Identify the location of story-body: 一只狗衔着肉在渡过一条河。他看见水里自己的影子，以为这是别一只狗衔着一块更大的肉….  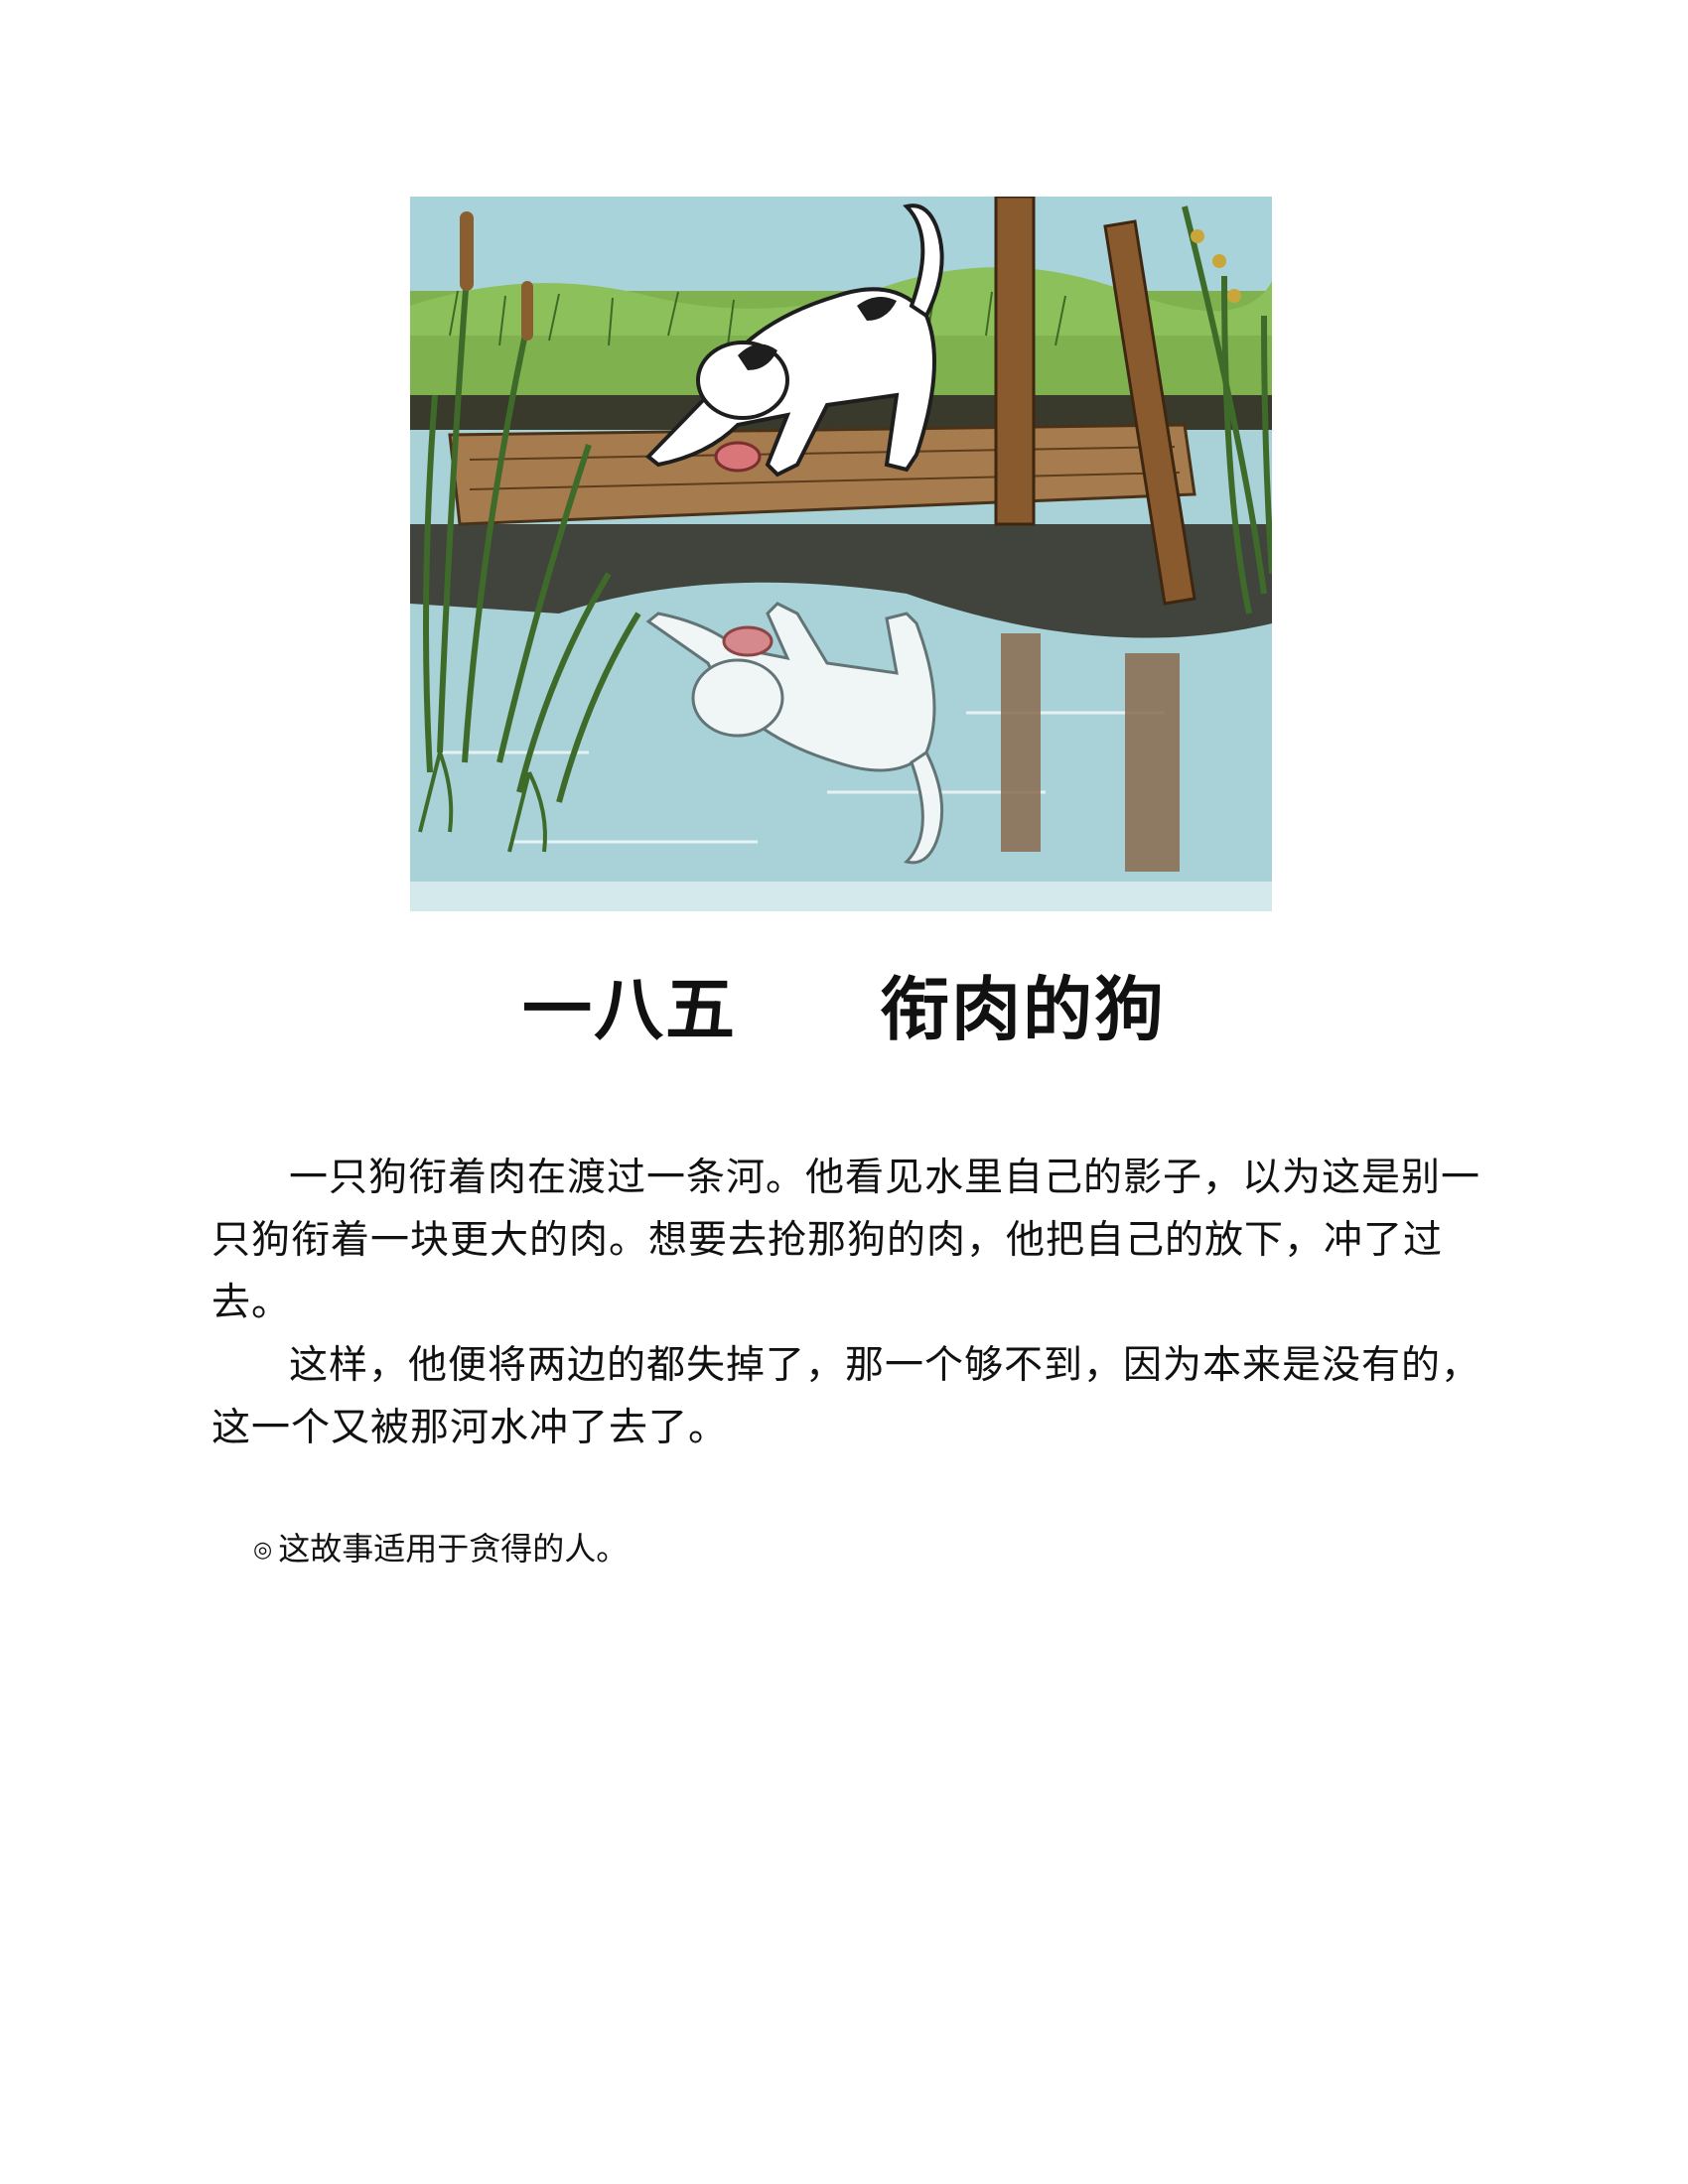
(846, 1303).